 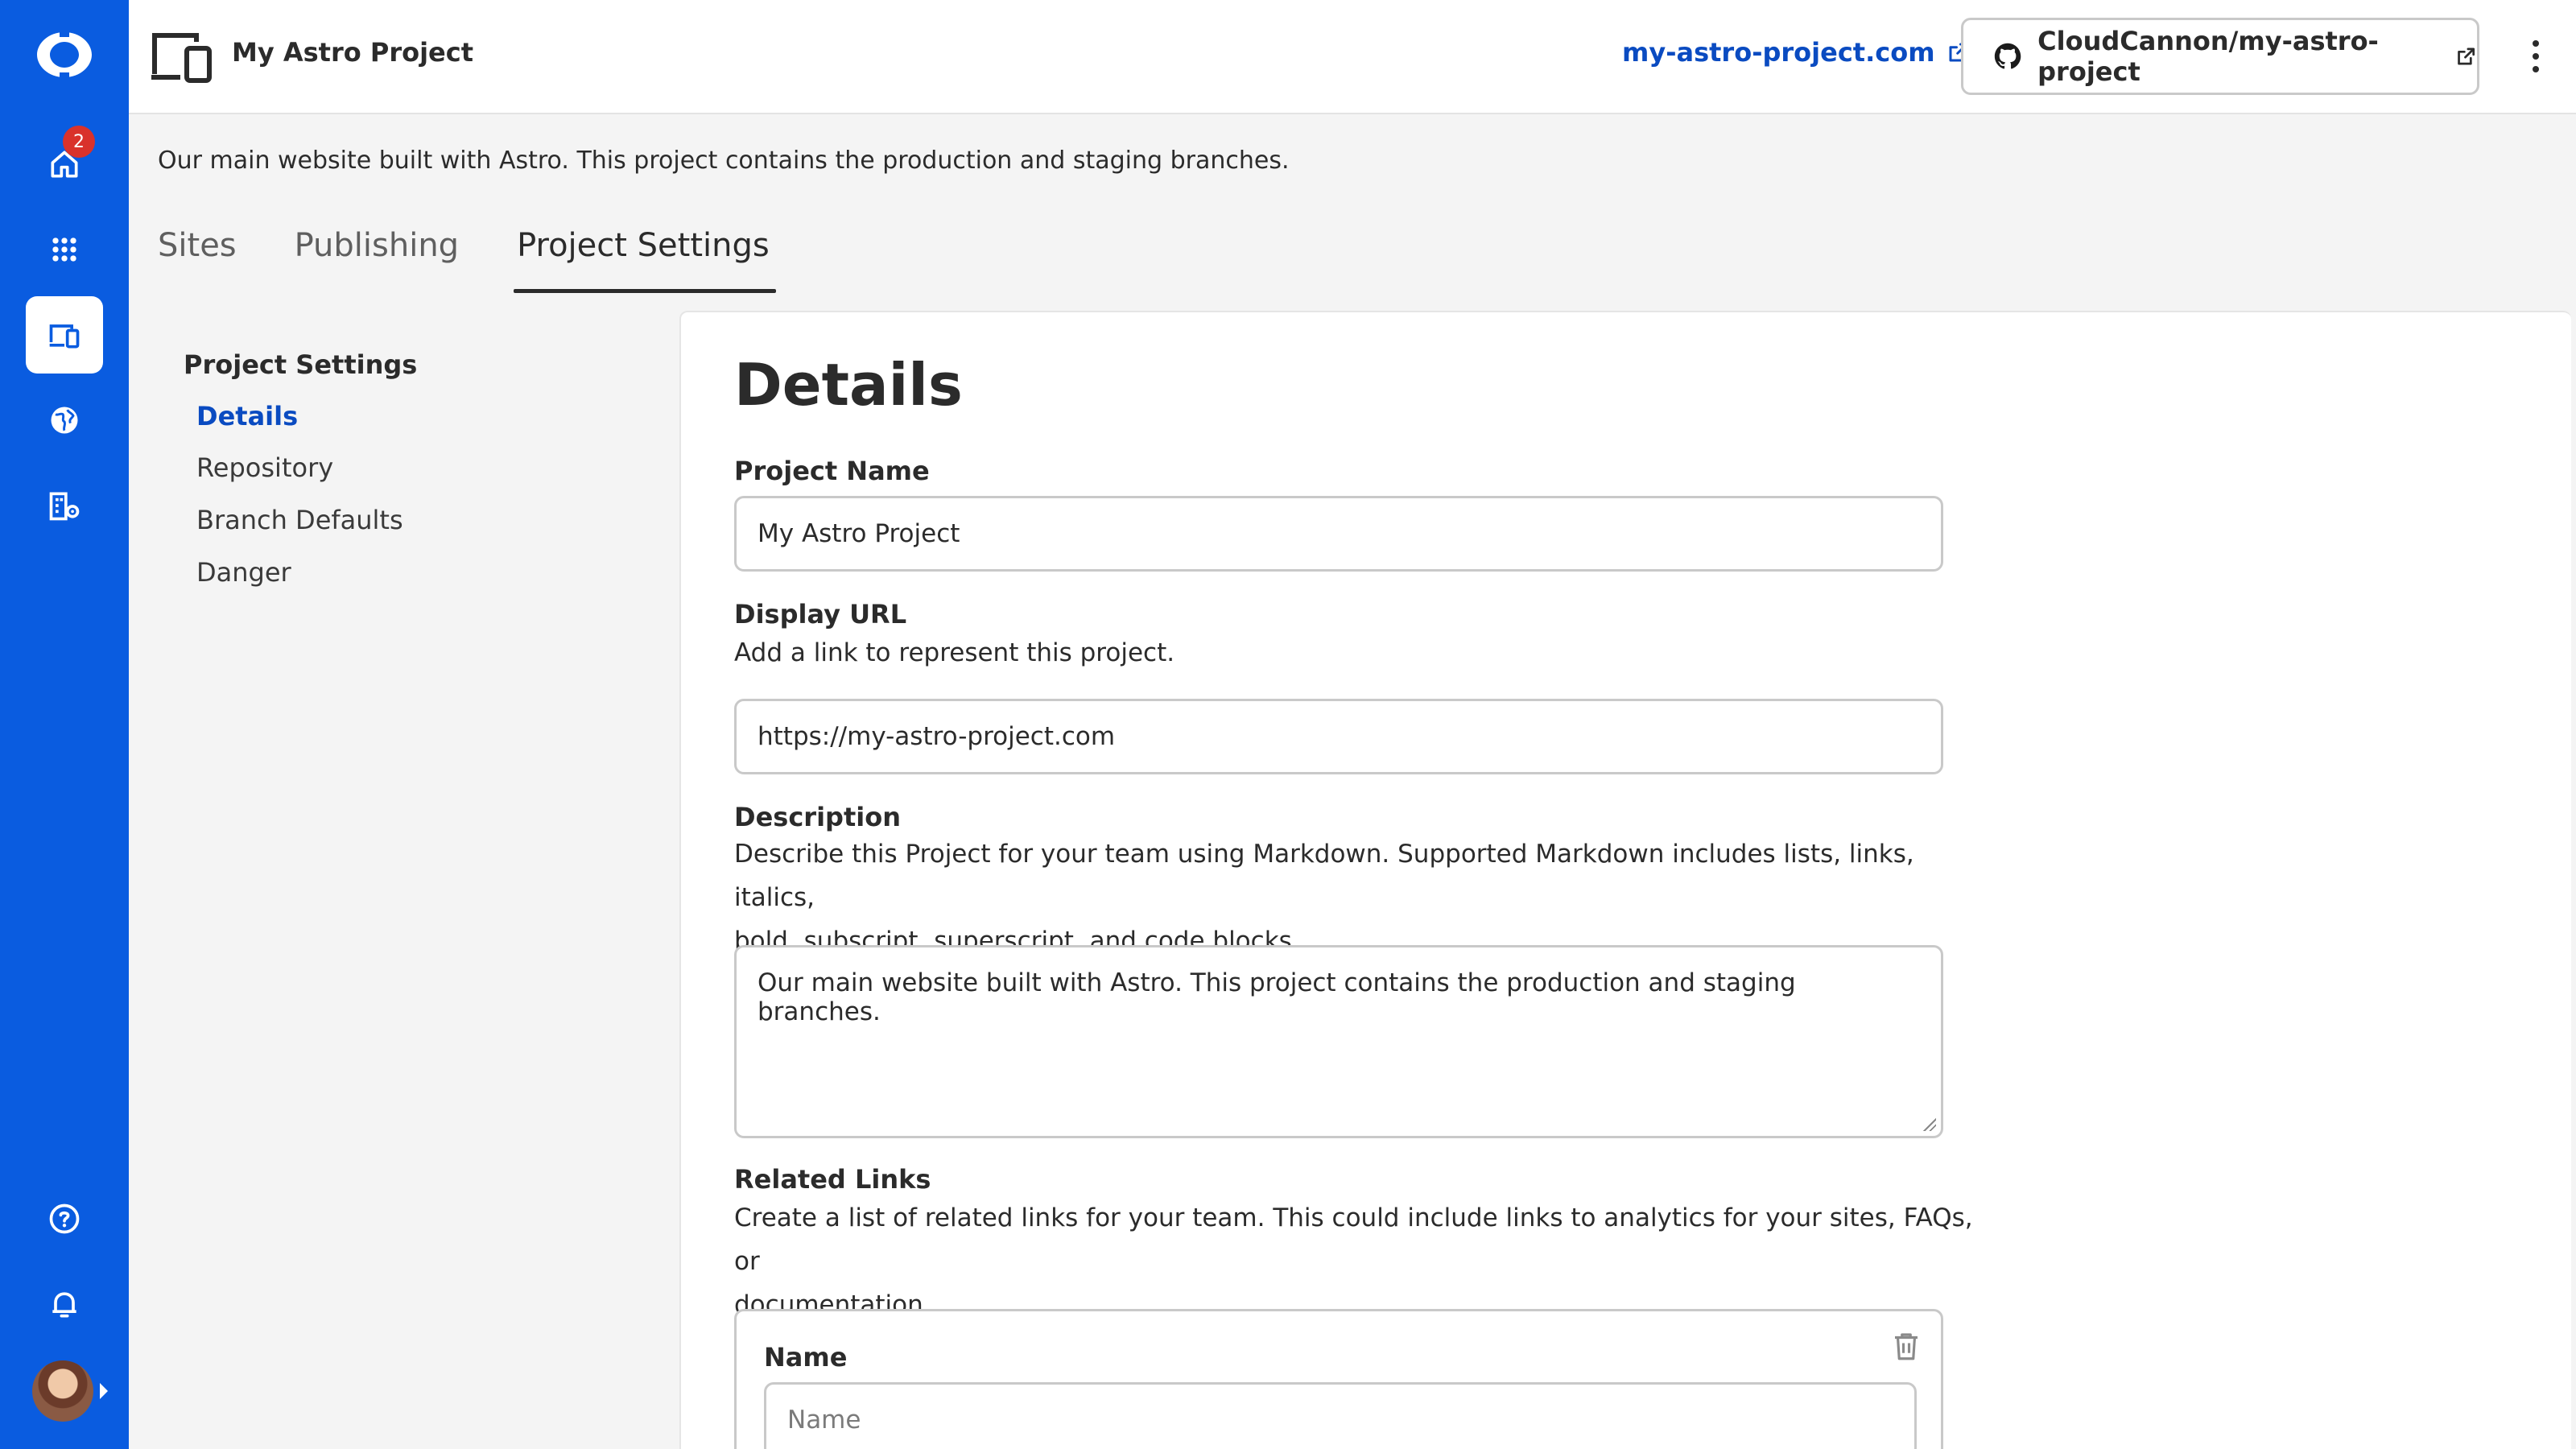 I want to click on rail-sites-button, so click(x=64, y=421).